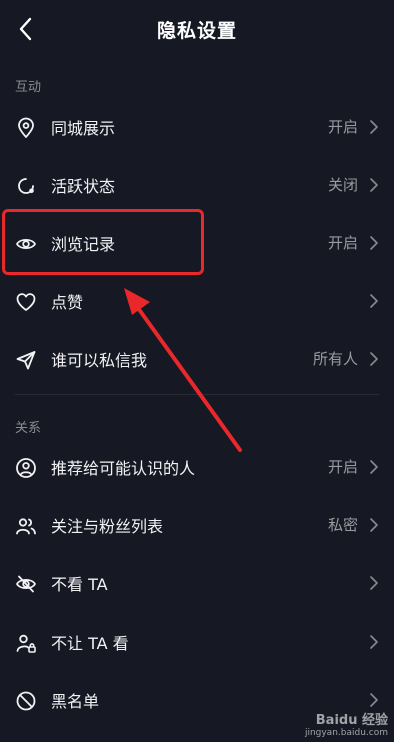 The height and width of the screenshot is (742, 394). I want to click on block-icon, so click(26, 701).